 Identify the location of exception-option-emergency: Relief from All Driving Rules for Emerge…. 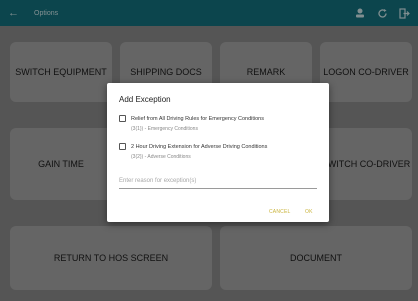
(191, 123).